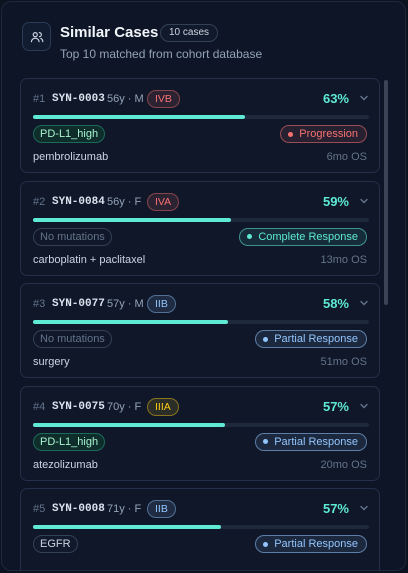  Describe the element at coordinates (343, 464) in the screenshot. I see `overall-survival: 20mo OS` at that location.